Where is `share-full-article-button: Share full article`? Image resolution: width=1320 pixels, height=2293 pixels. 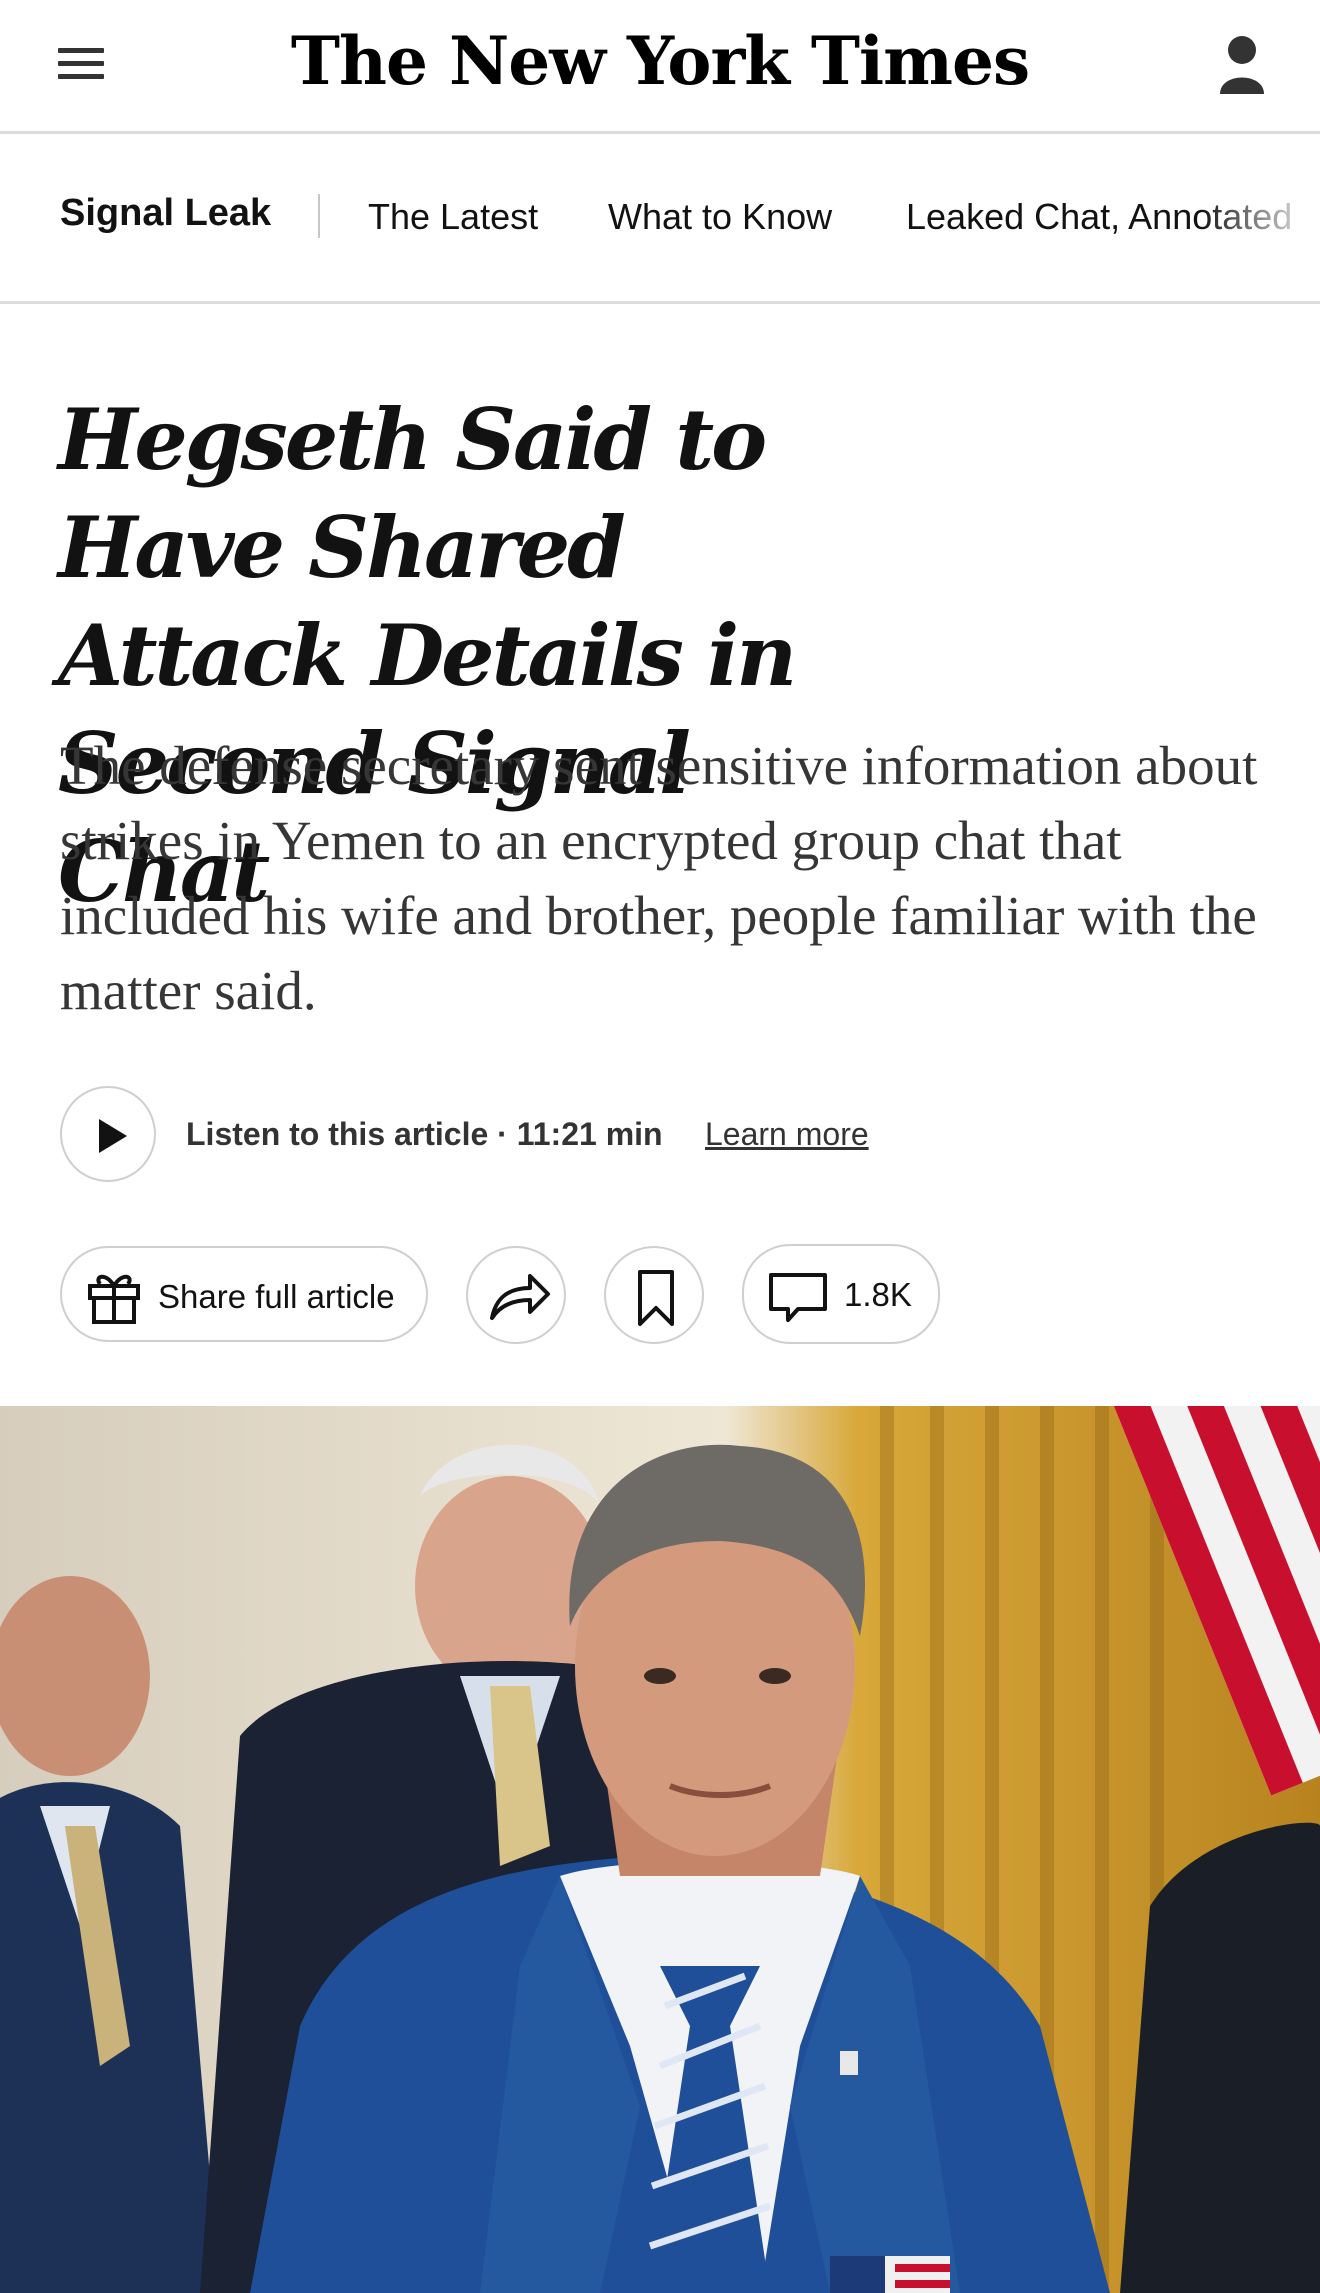 share-full-article-button: Share full article is located at coordinates (244, 1294).